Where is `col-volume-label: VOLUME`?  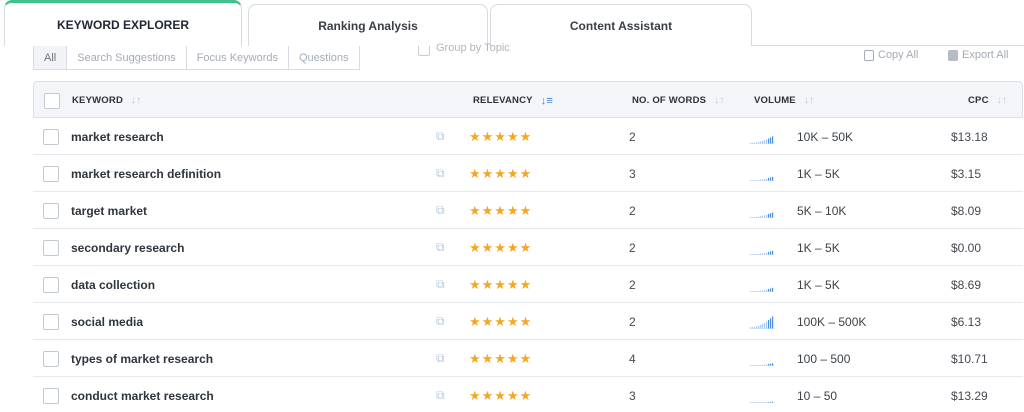
col-volume-label: VOLUME is located at coordinates (775, 100).